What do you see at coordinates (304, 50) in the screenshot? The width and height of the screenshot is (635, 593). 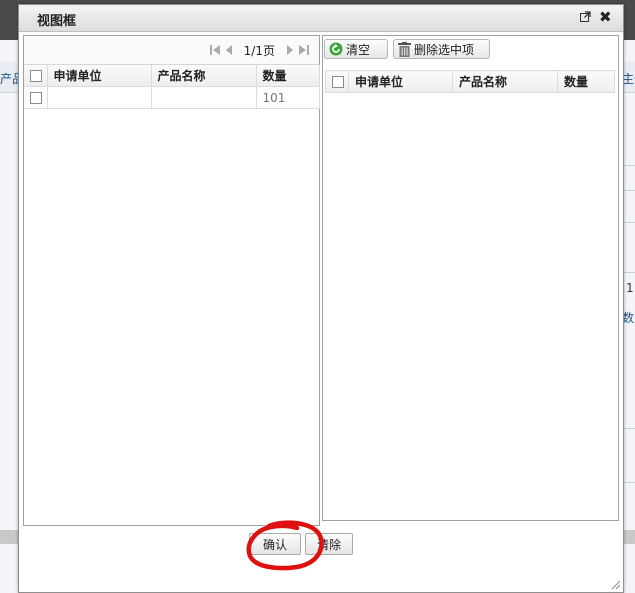 I see `last-page-icon` at bounding box center [304, 50].